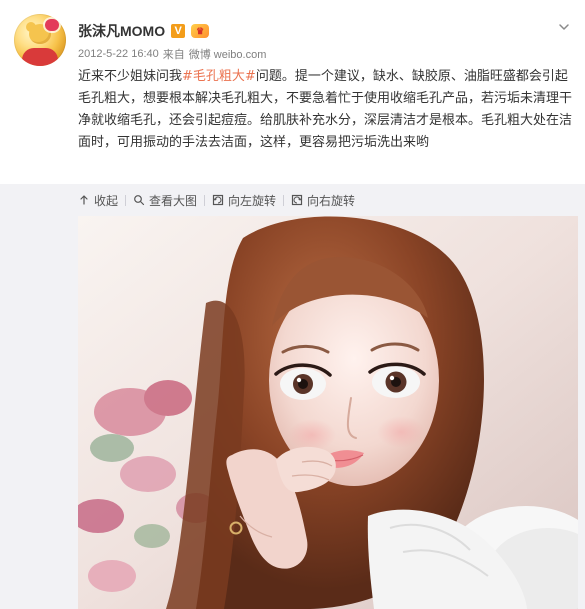 This screenshot has width=585, height=609. I want to click on collapse-button: 收起, so click(101, 200).